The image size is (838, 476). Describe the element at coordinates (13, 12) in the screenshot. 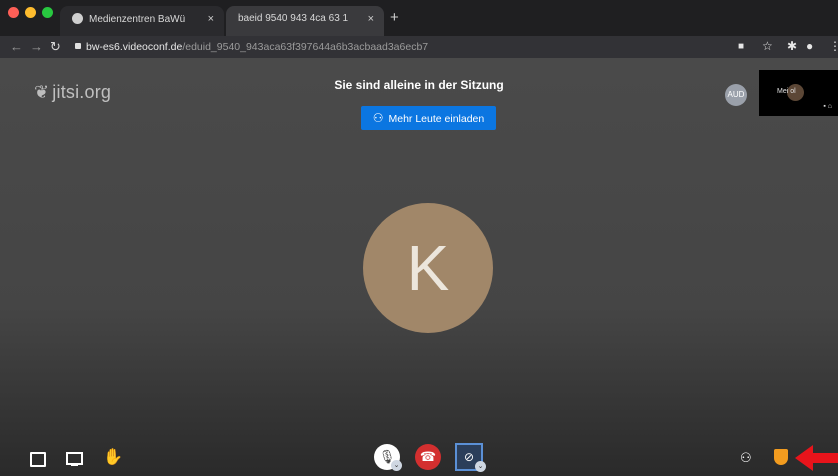

I see `window-close-button` at that location.